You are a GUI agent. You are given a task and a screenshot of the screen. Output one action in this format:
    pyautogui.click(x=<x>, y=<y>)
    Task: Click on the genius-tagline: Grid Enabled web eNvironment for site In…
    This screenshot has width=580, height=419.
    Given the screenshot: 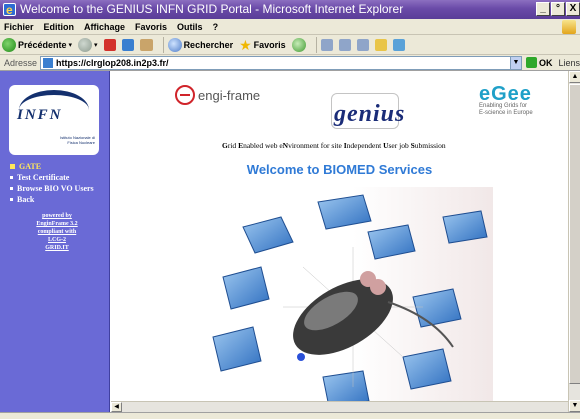 What is the action you would take?
    pyautogui.click(x=334, y=145)
    